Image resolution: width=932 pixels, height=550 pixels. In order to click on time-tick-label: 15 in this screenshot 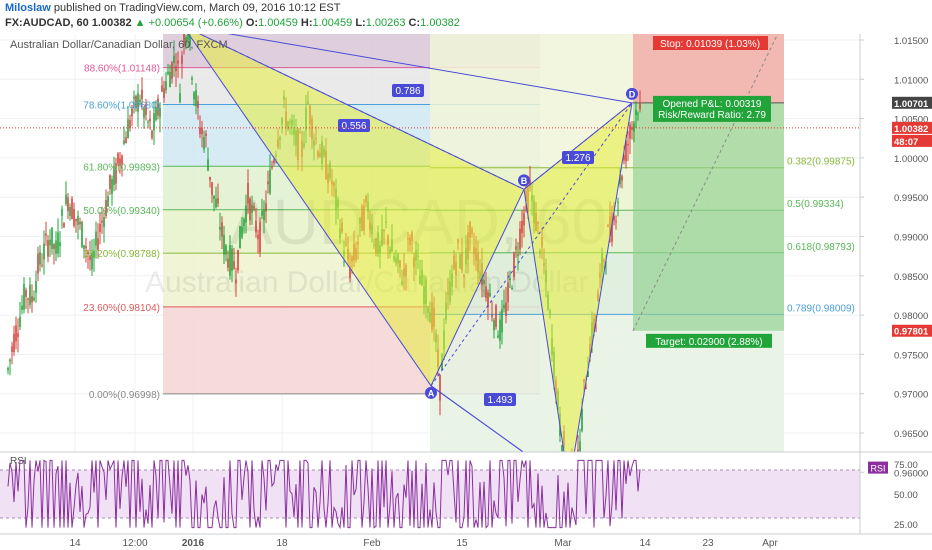, I will do `click(462, 543)`.